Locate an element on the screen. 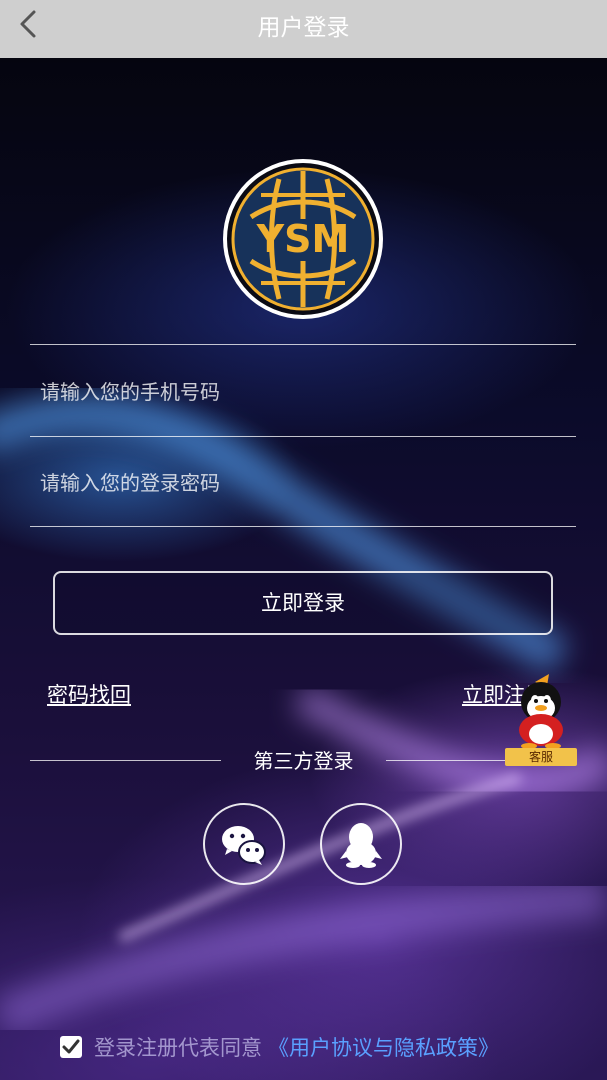 The height and width of the screenshot is (1080, 607). agreement-text: 登录注册代表同意 is located at coordinates (178, 1048).